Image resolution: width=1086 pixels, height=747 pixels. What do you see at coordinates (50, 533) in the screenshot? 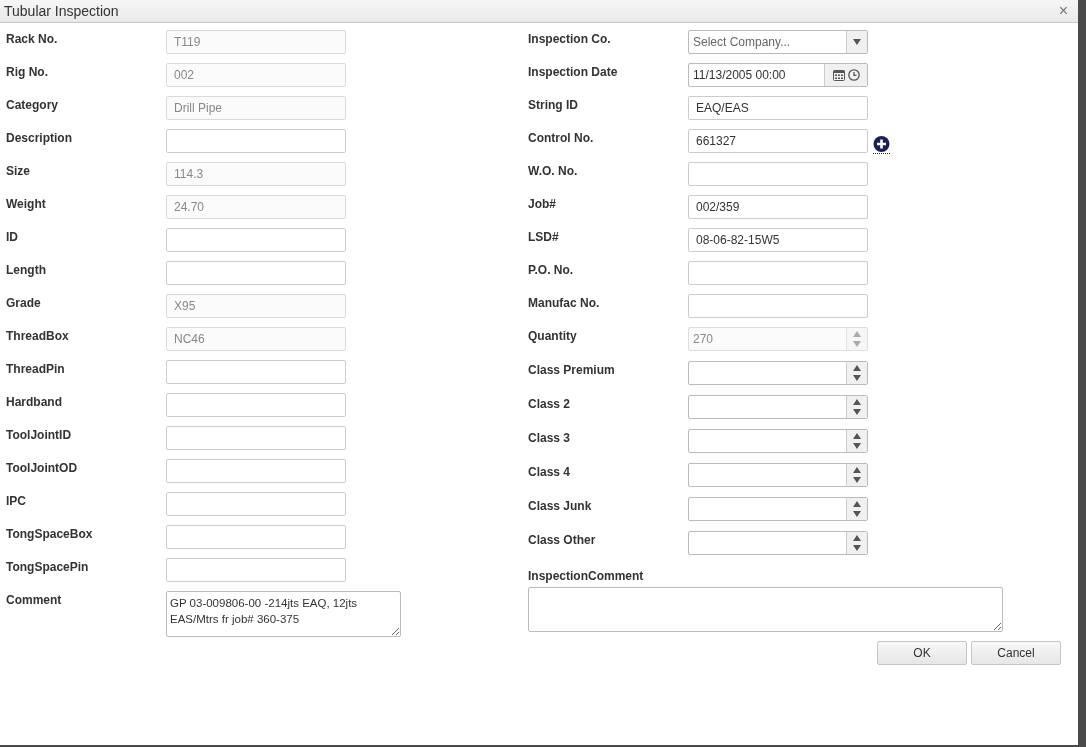
I see `field-label: TongSpaceBox` at bounding box center [50, 533].